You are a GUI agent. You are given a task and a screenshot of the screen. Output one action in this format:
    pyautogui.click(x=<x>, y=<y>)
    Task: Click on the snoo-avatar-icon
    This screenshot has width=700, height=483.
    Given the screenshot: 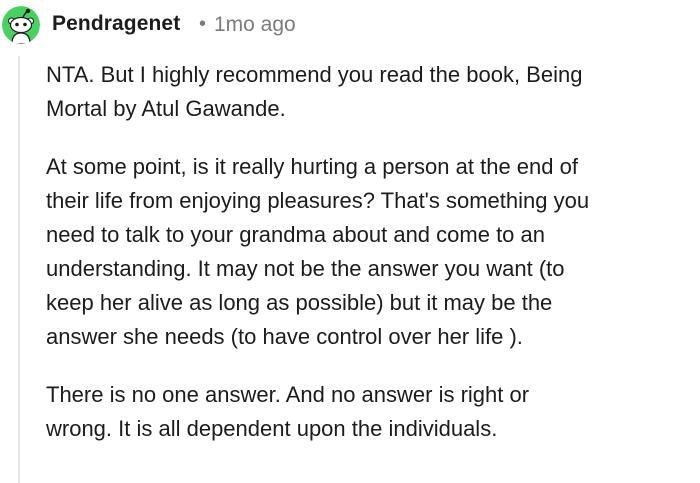 What is the action you would take?
    pyautogui.click(x=21, y=25)
    